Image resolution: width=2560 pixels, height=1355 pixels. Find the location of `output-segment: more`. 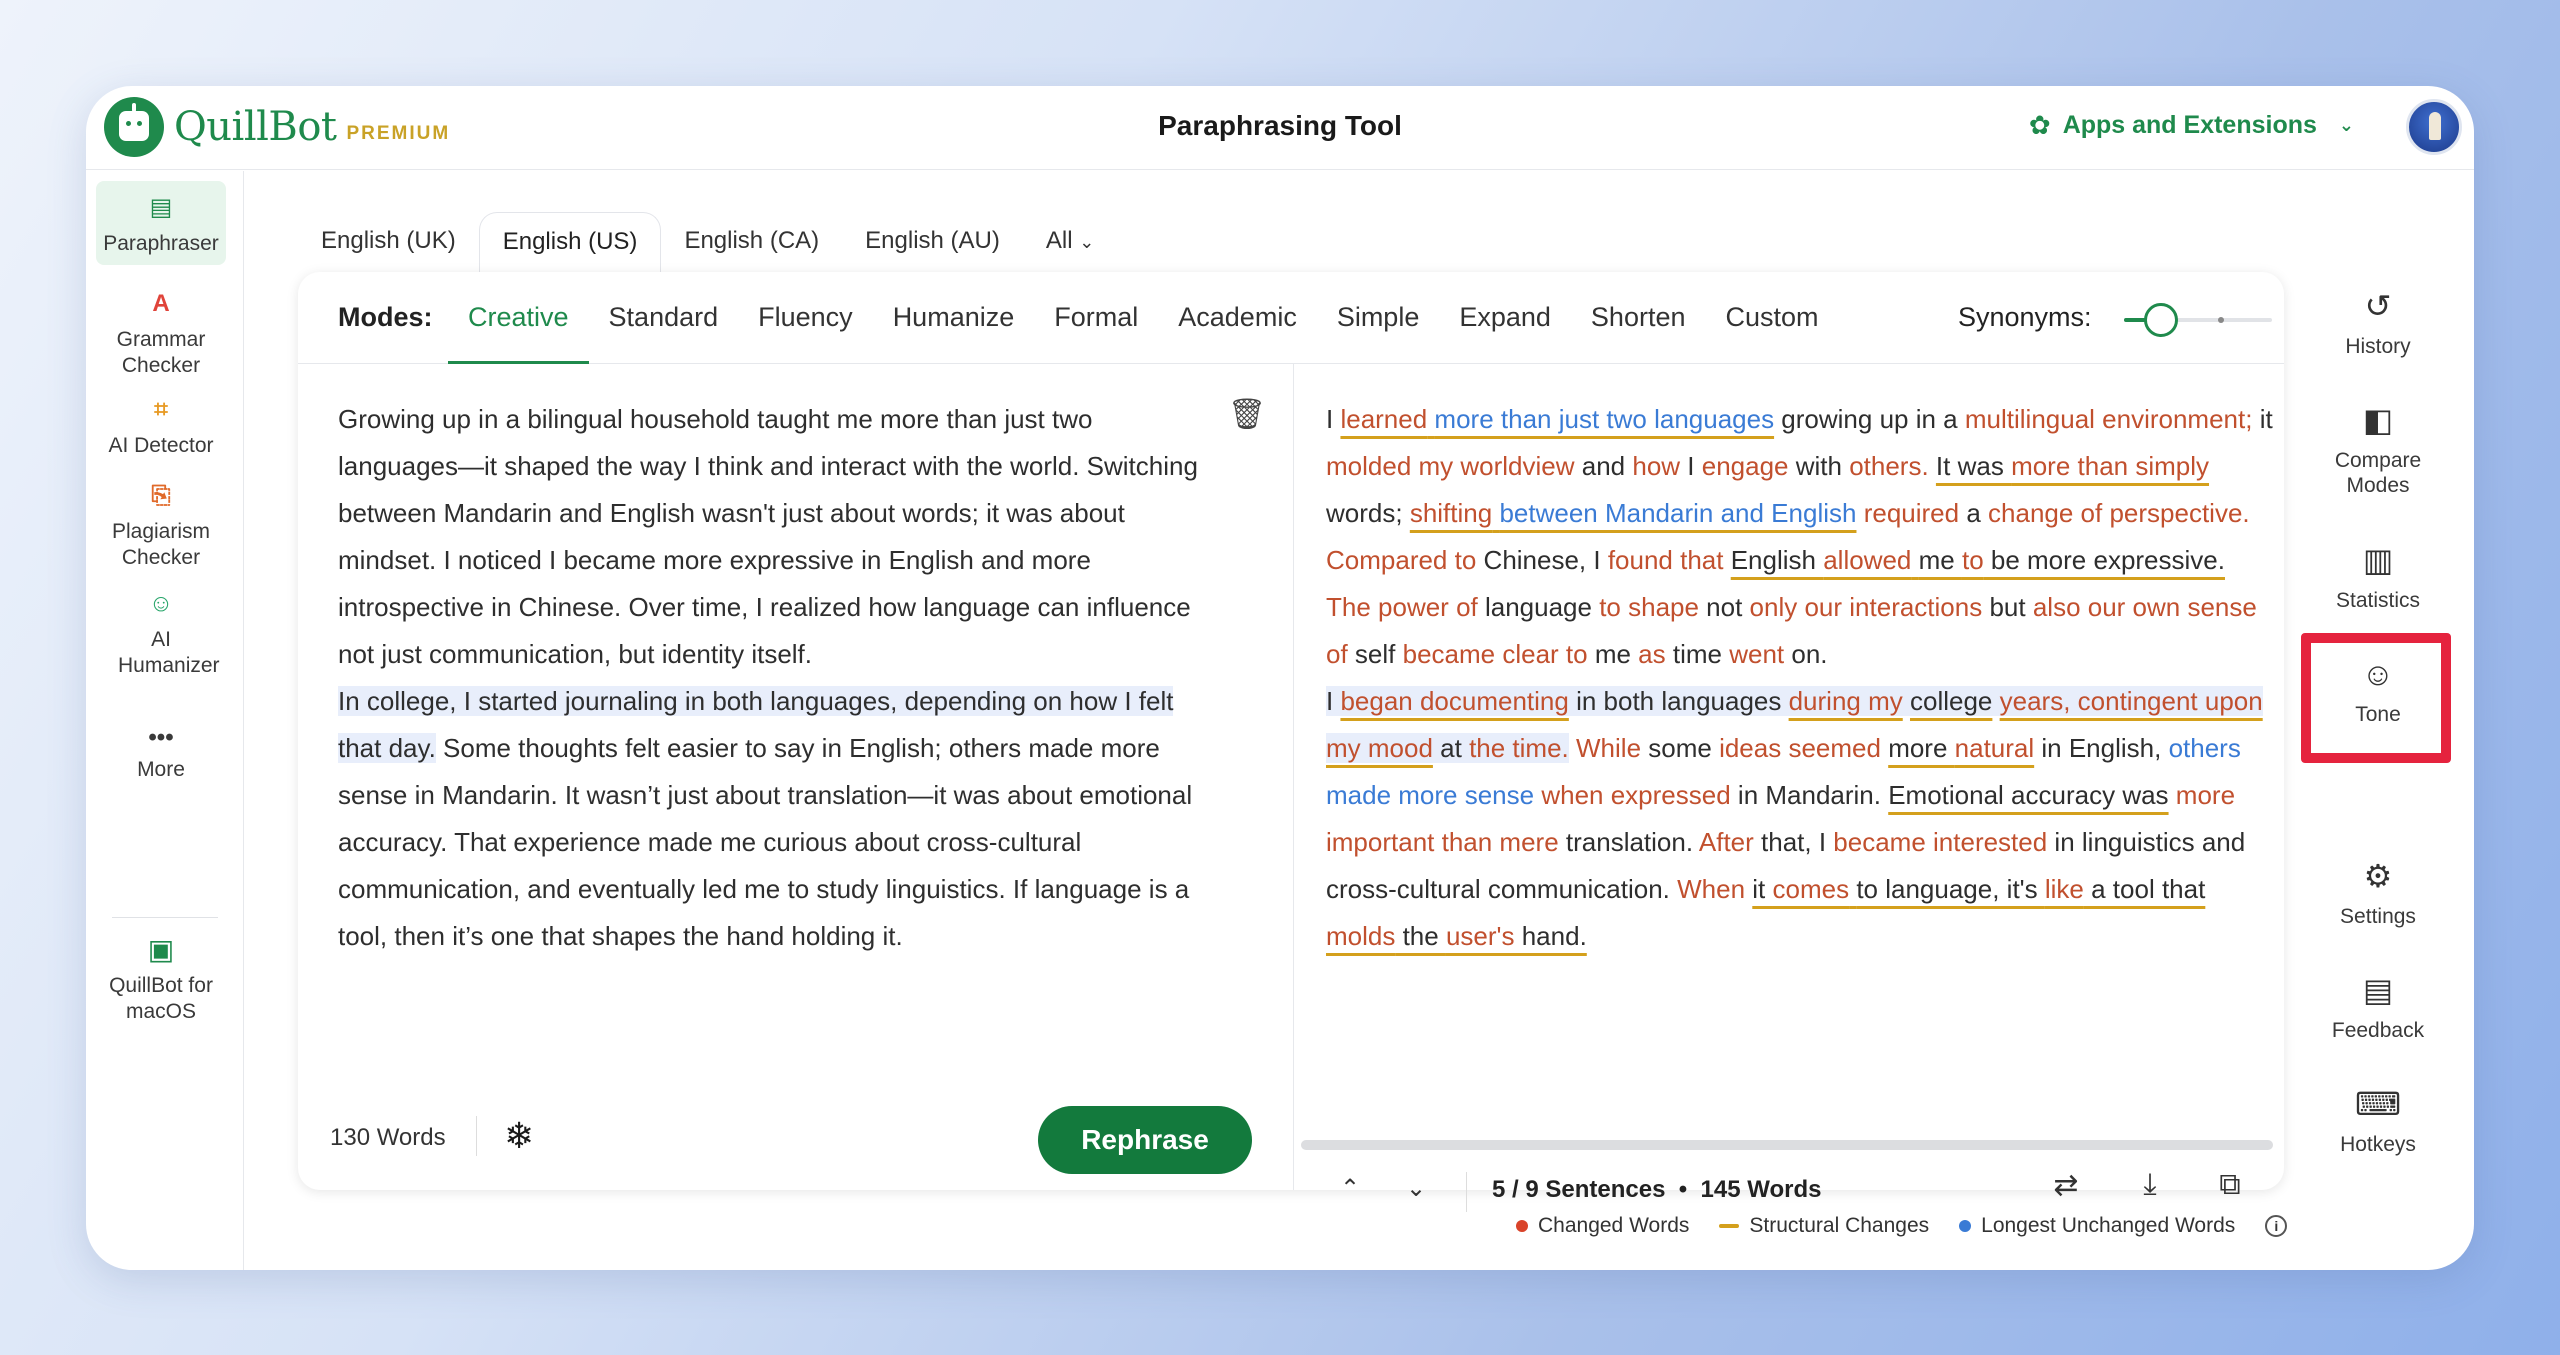

output-segment: more is located at coordinates (1921, 748).